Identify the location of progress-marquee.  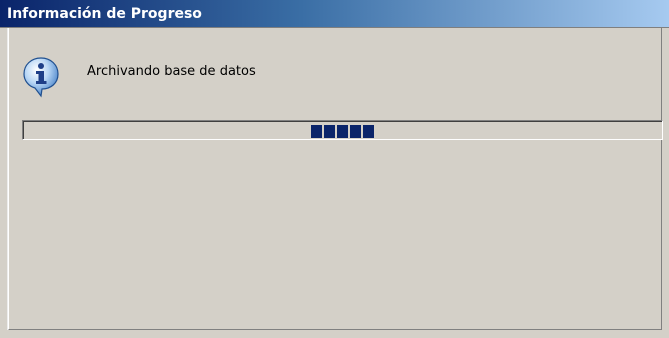
(342, 131).